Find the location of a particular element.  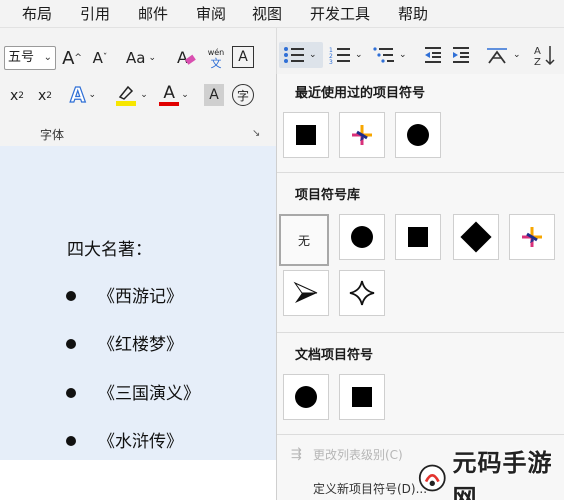

highlight-color-button: ⌄ is located at coordinates (131, 95).